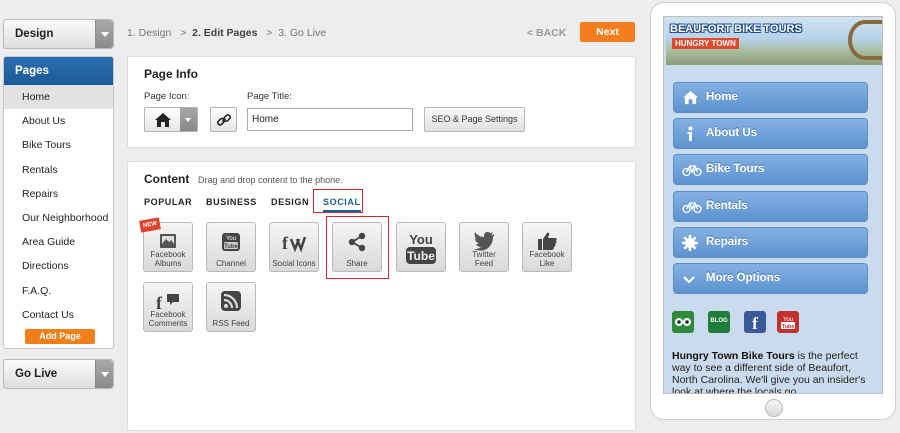  I want to click on rss-icon, so click(231, 301).